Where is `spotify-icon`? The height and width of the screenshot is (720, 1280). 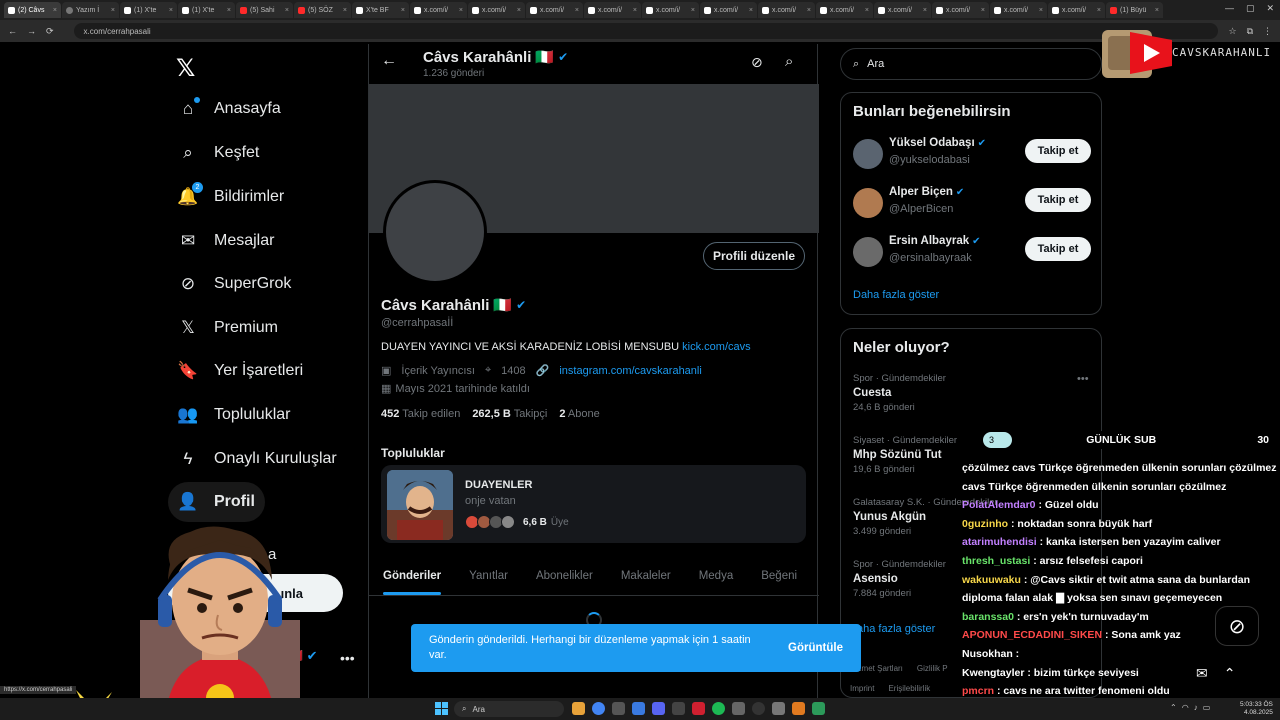
spotify-icon is located at coordinates (718, 708).